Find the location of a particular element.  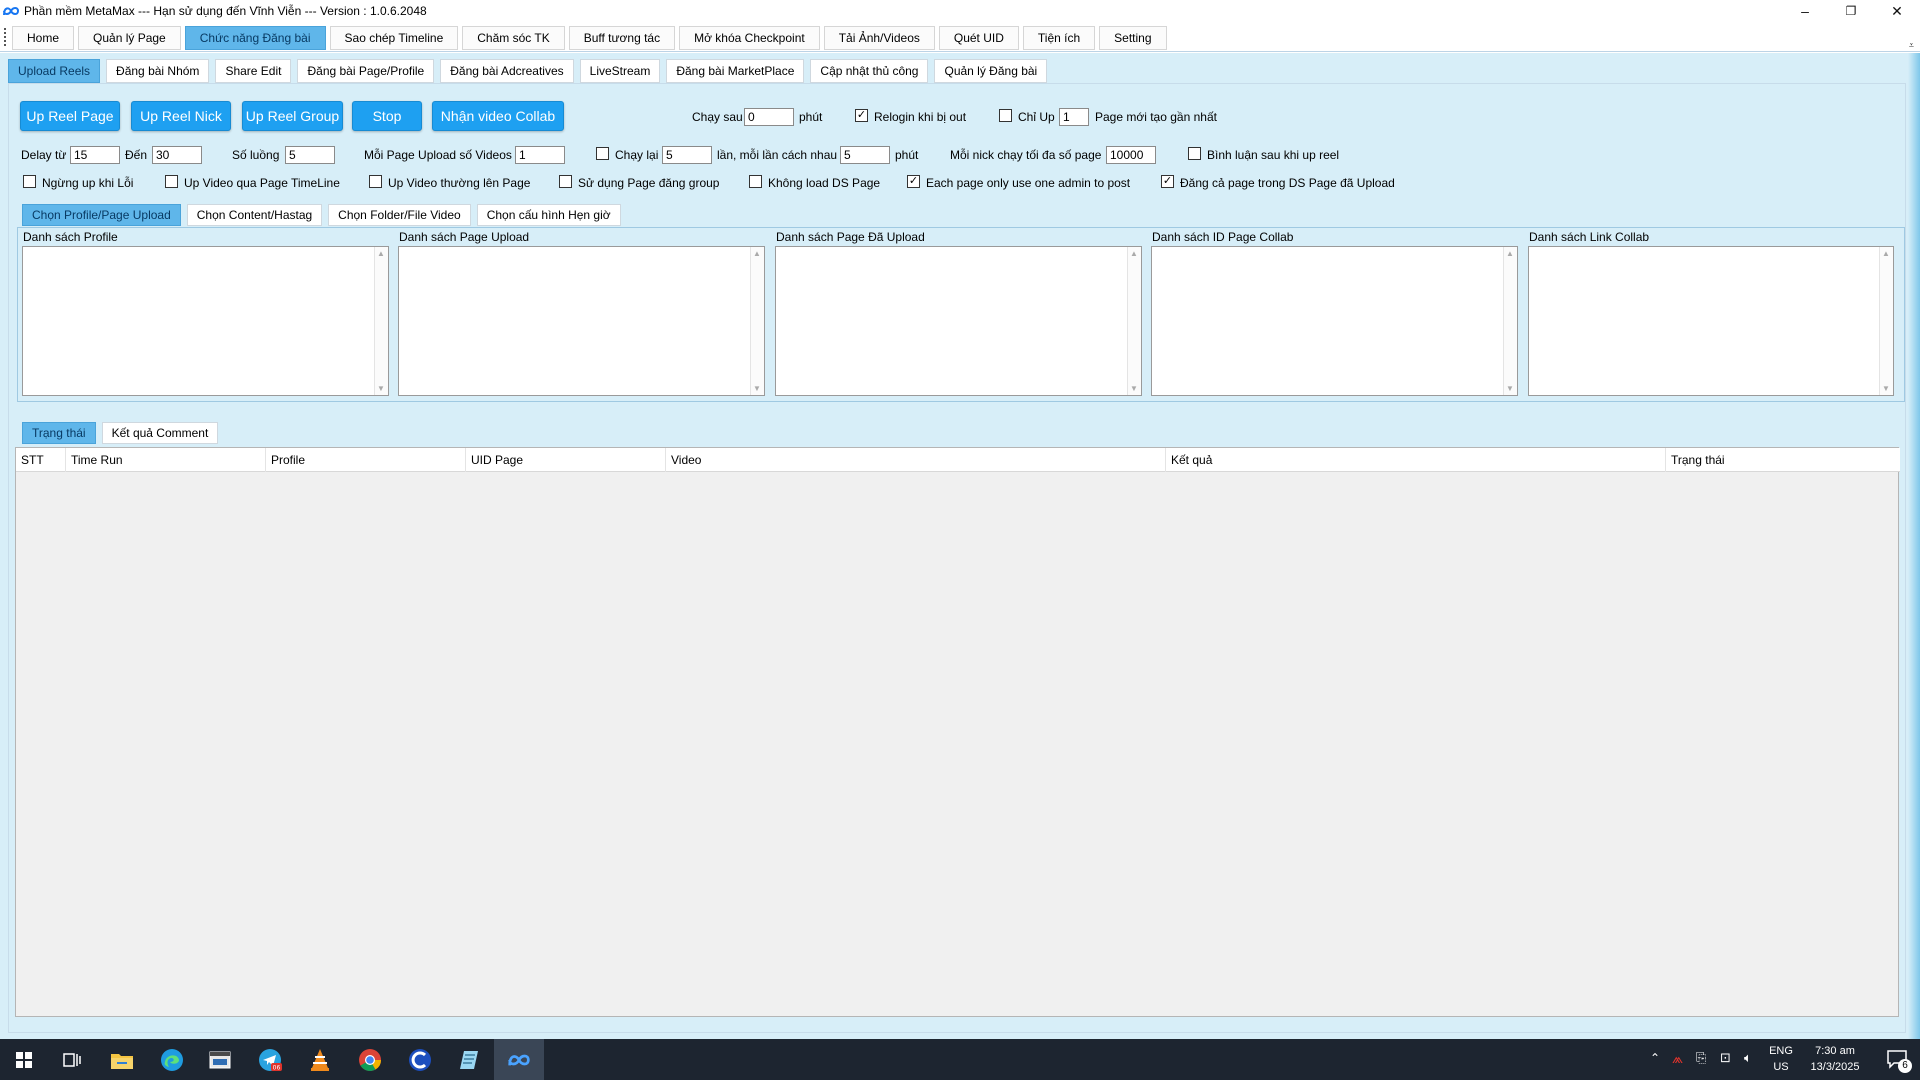

overflow-chevron-icon: ⩡ is located at coordinates (1911, 45).